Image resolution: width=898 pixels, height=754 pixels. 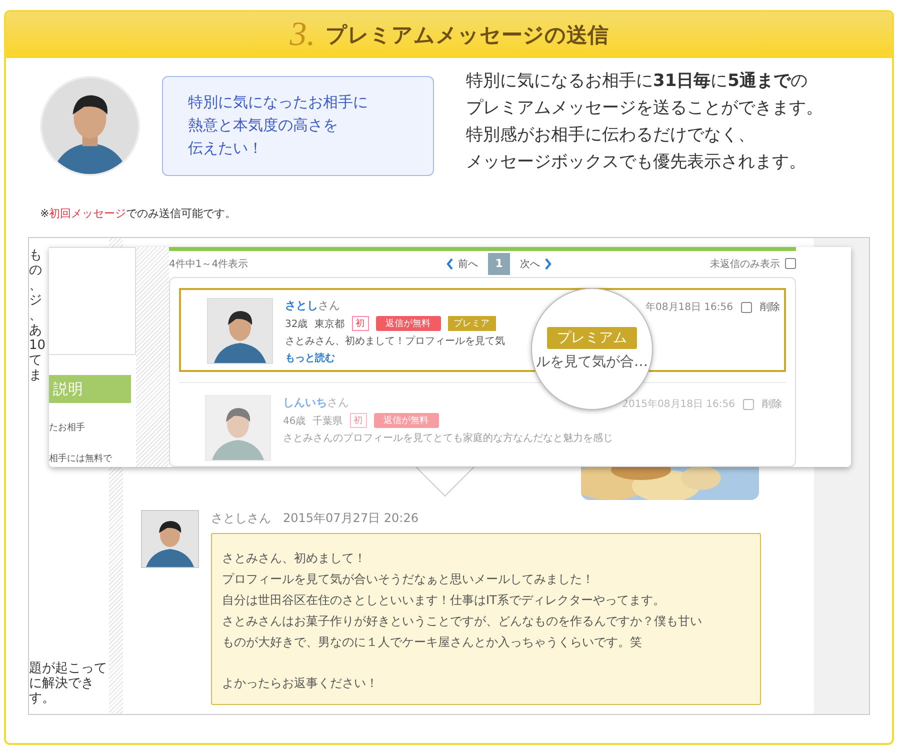 I want to click on section-title: プレミアムメッセージの送信, so click(x=466, y=35).